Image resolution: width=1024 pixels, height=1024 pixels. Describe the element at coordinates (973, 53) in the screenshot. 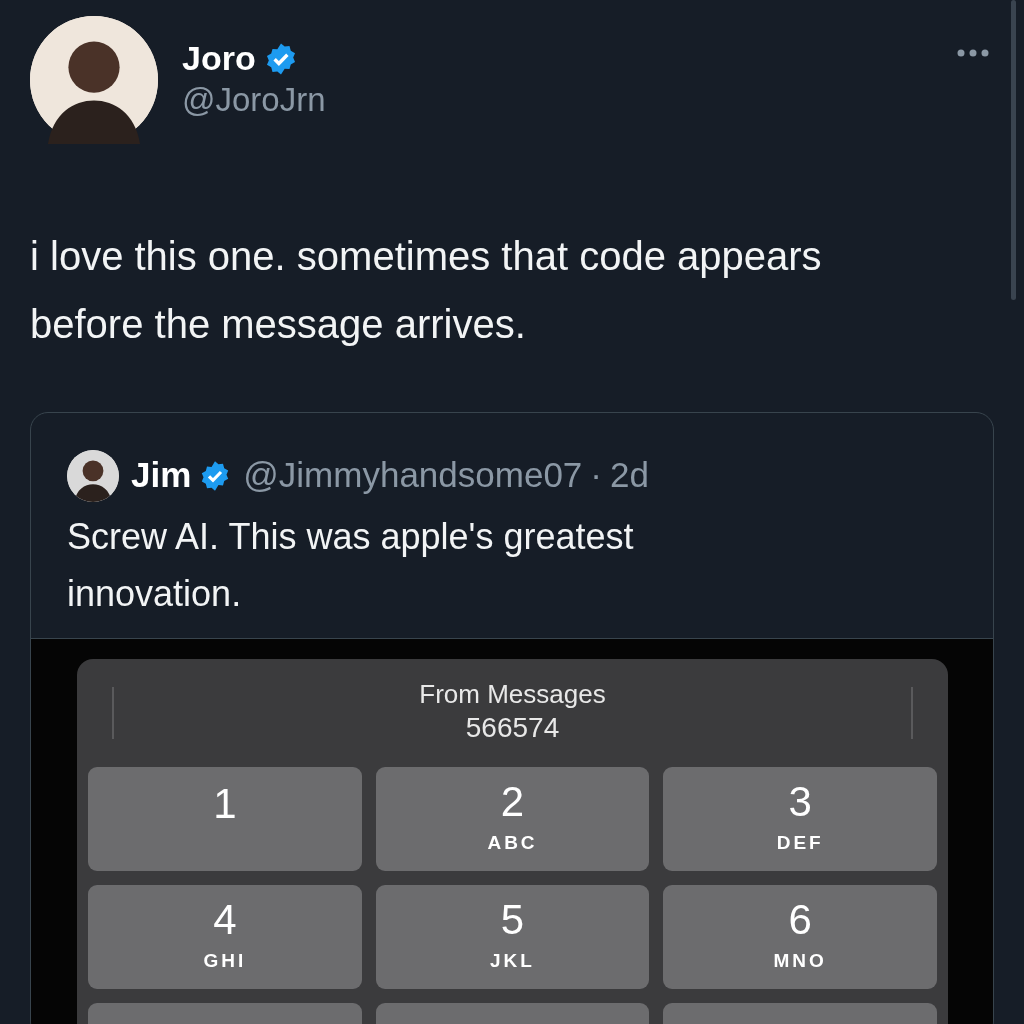

I see `more-icon` at that location.